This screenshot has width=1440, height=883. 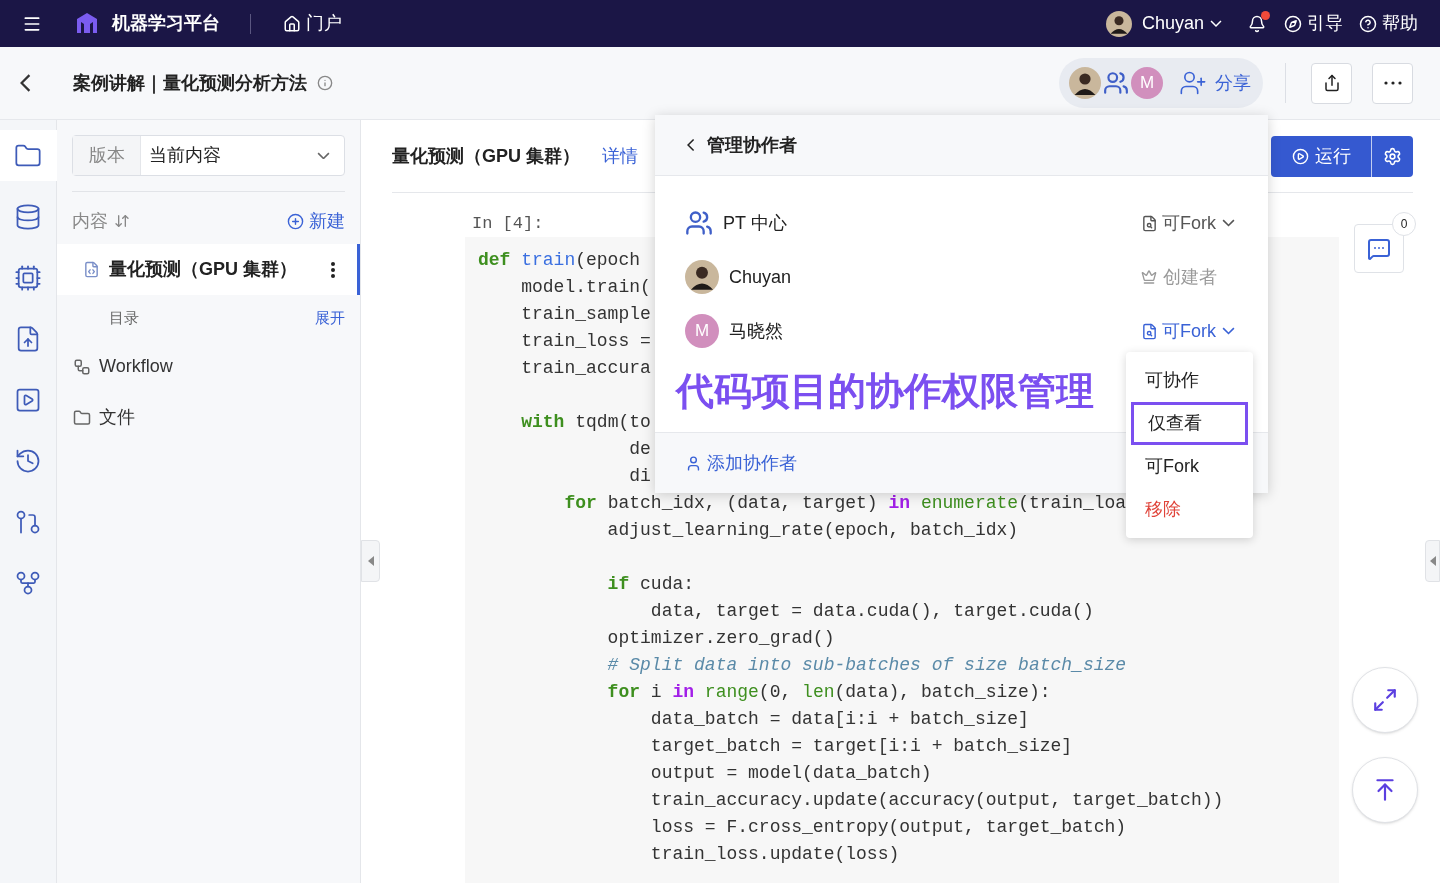 I want to click on collaborator-pill: M 分享, so click(x=1161, y=83).